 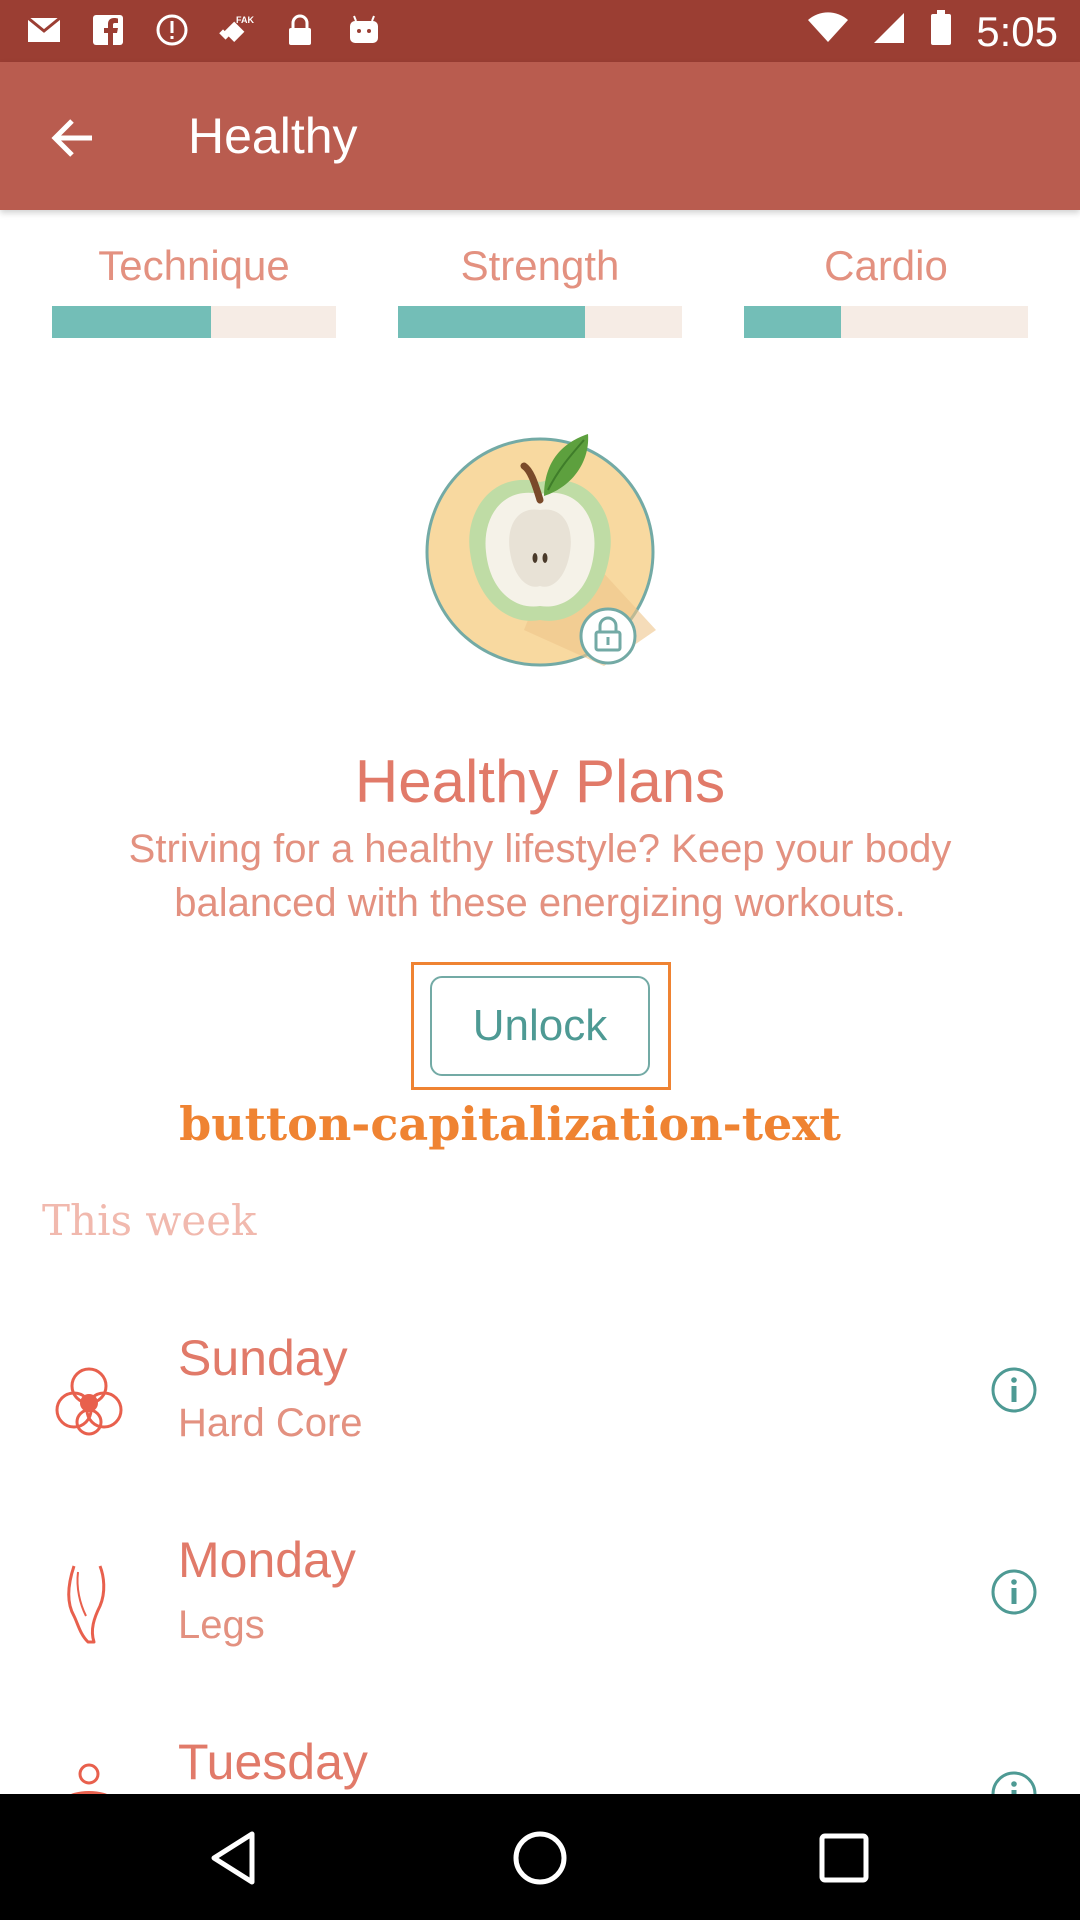 What do you see at coordinates (540, 781) in the screenshot?
I see `plan-title: Healthy Plans` at bounding box center [540, 781].